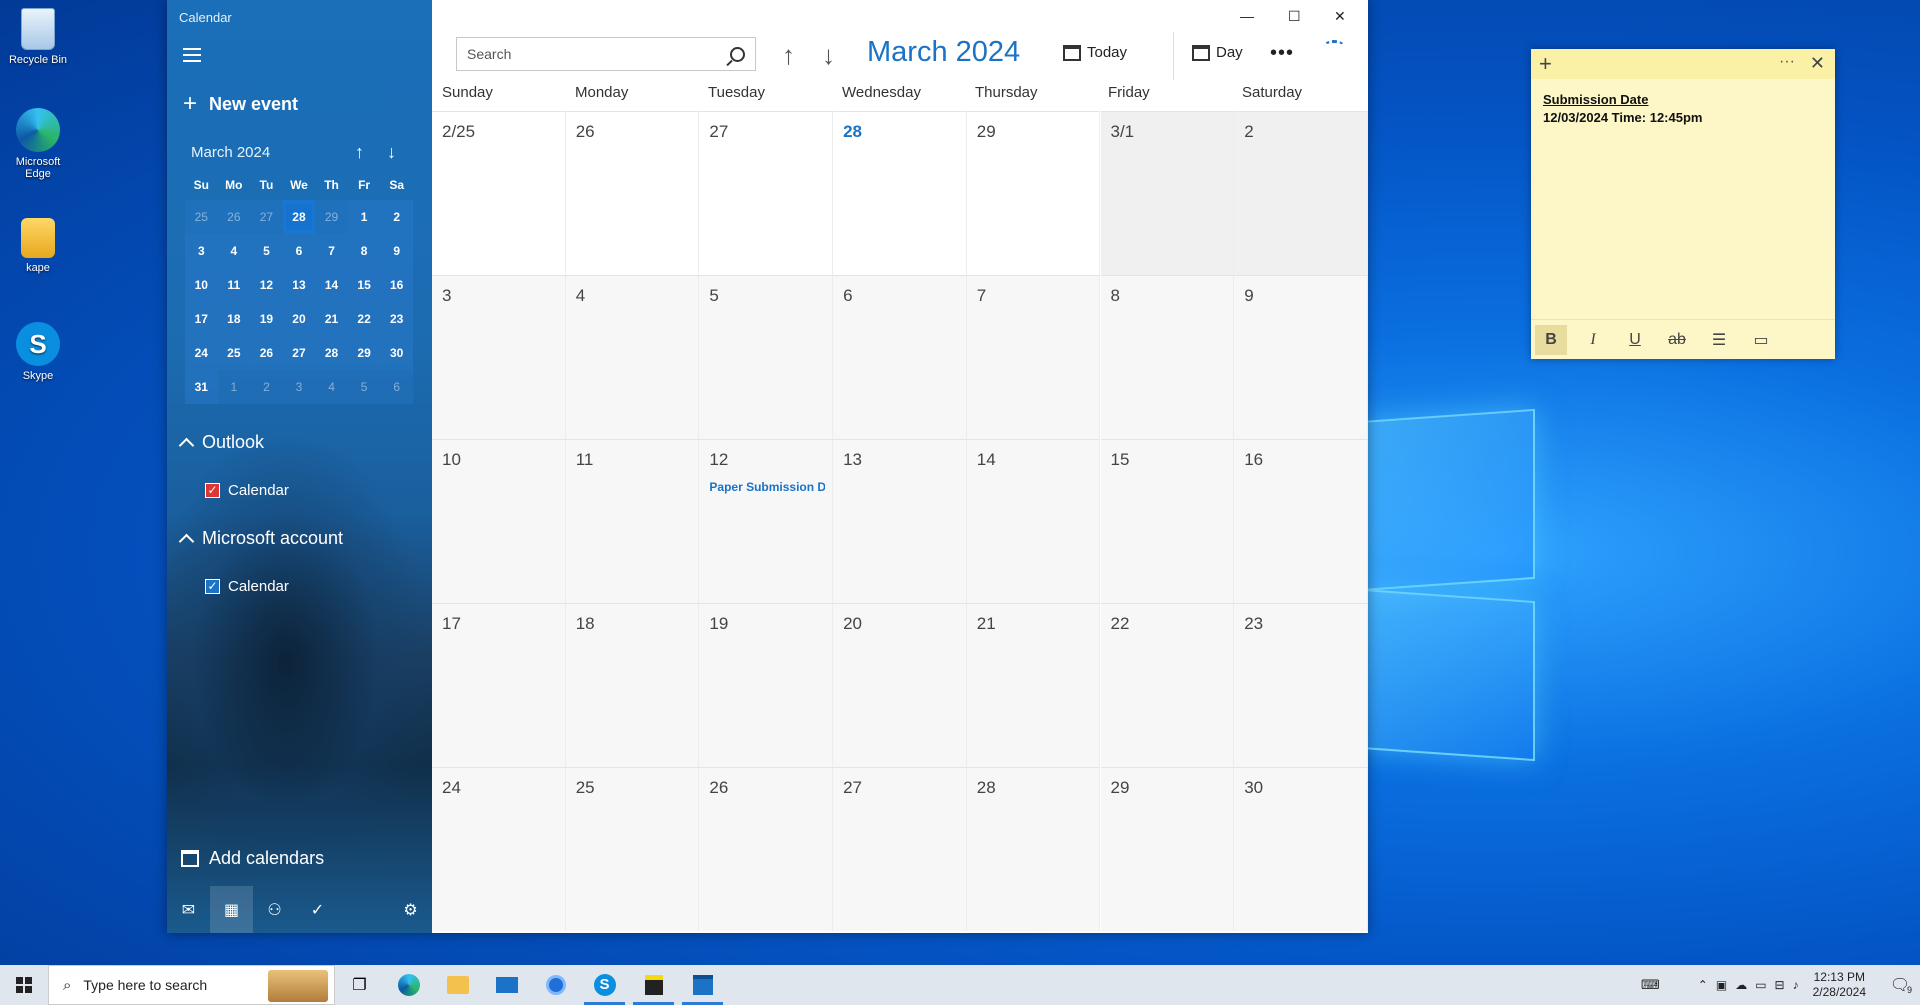 The image size is (1920, 1005). Describe the element at coordinates (1217, 52) in the screenshot. I see `view-day-button: Day` at that location.